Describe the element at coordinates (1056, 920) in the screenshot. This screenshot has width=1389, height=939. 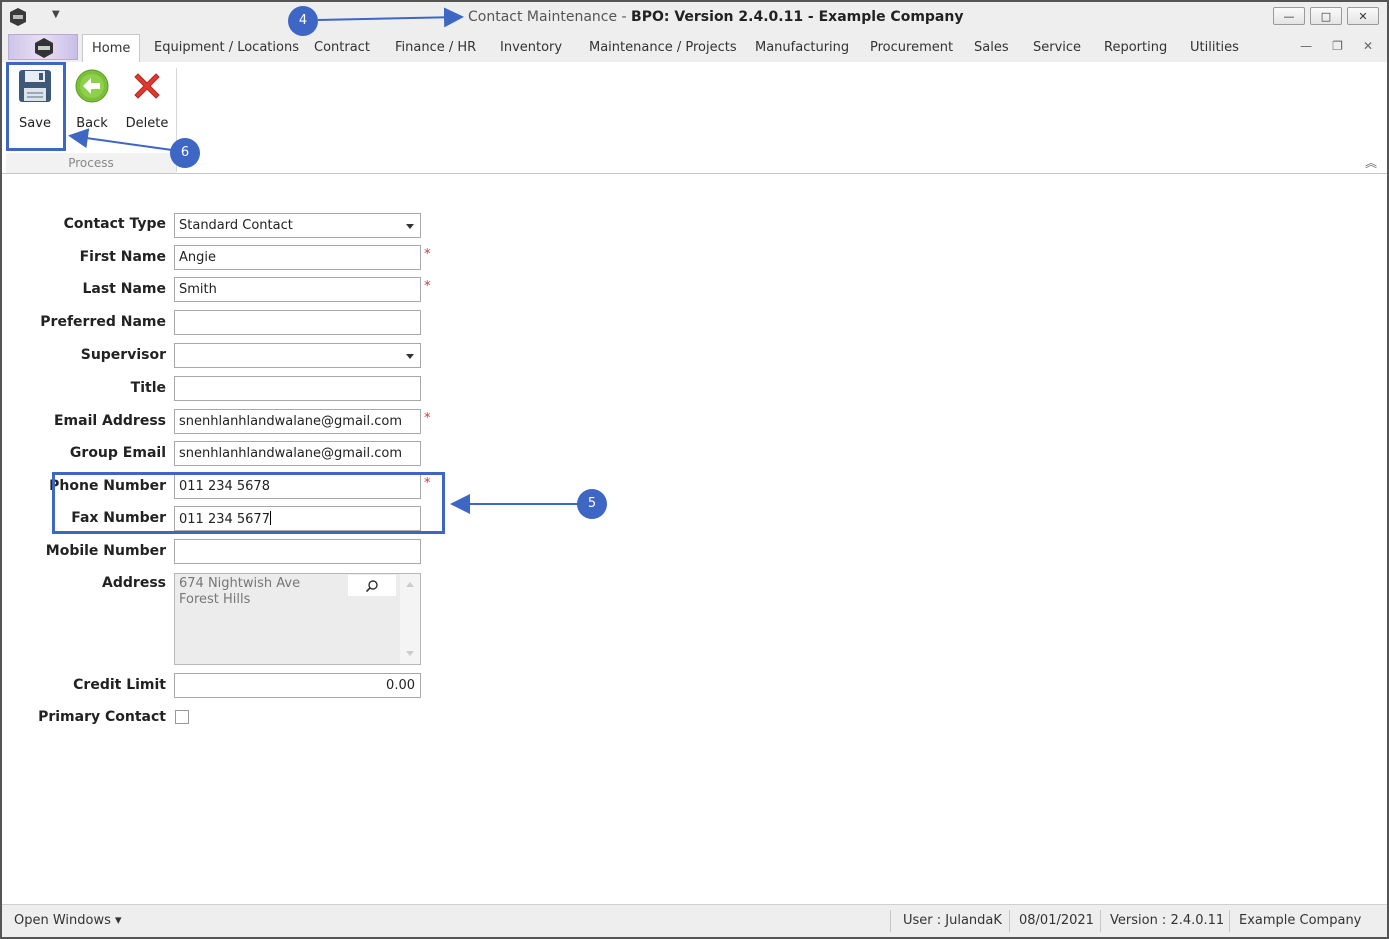
I see `status-date: 08/01/2021` at that location.